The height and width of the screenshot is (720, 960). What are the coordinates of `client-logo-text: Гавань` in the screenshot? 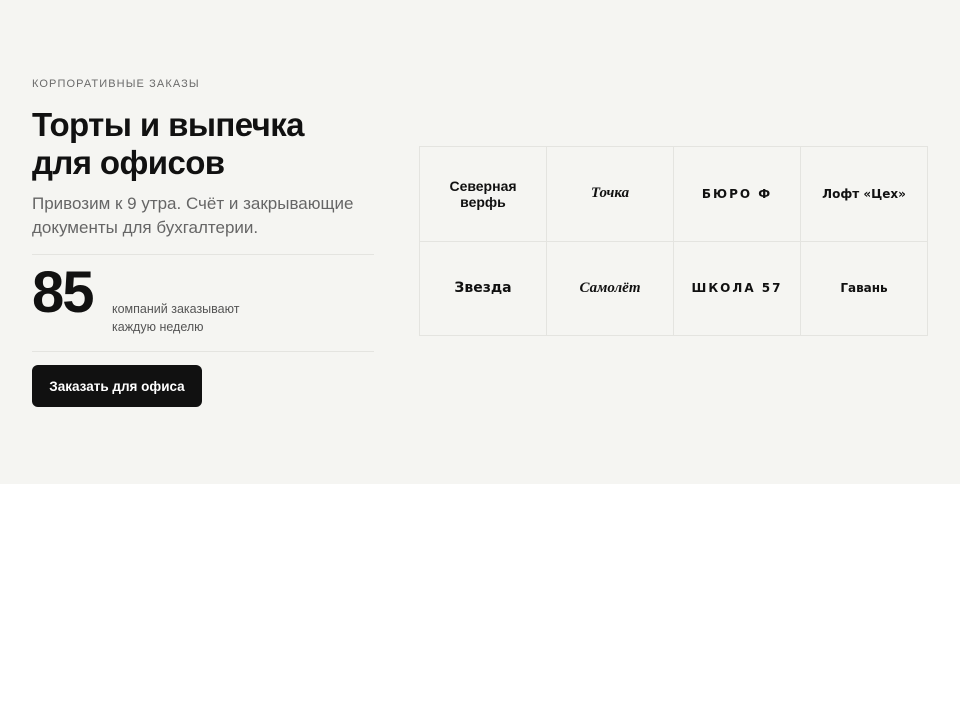 It's located at (864, 288).